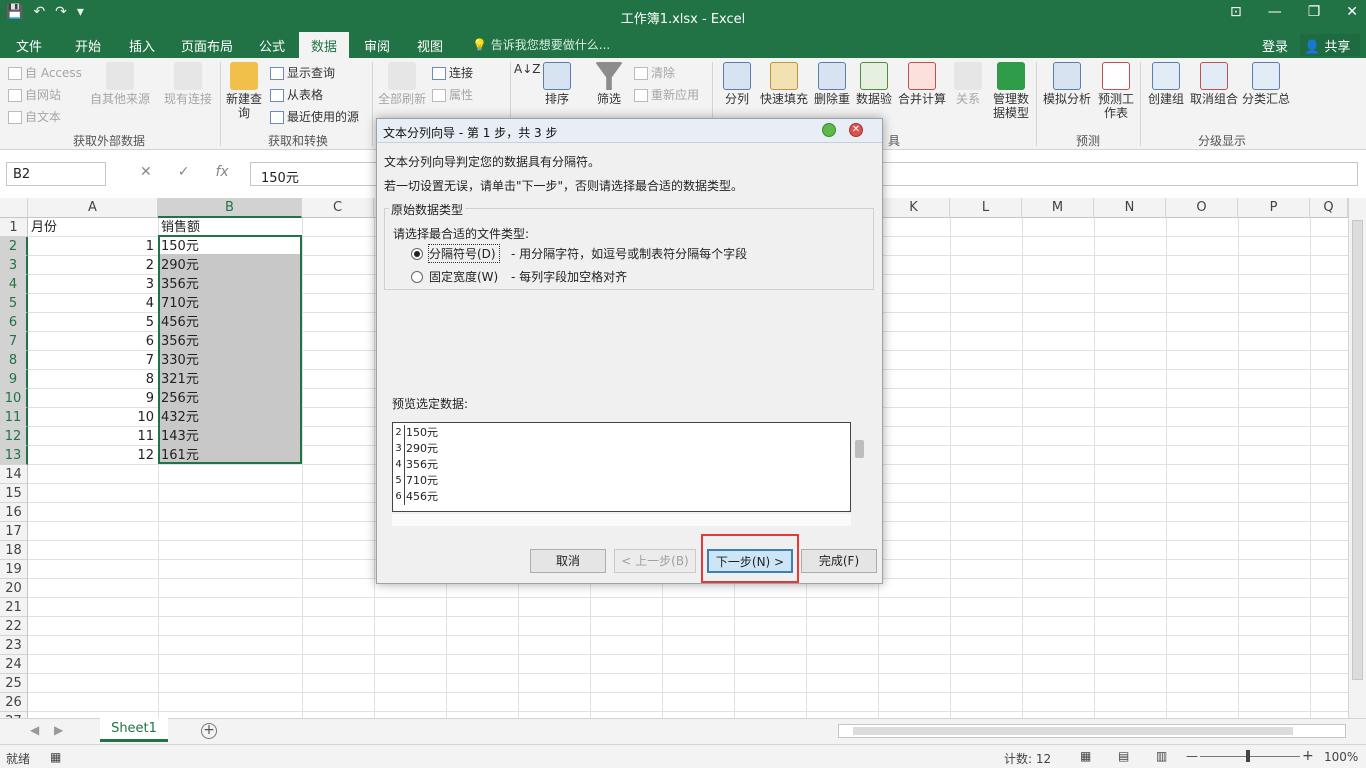  I want to click on cell-month: 1, so click(93, 246).